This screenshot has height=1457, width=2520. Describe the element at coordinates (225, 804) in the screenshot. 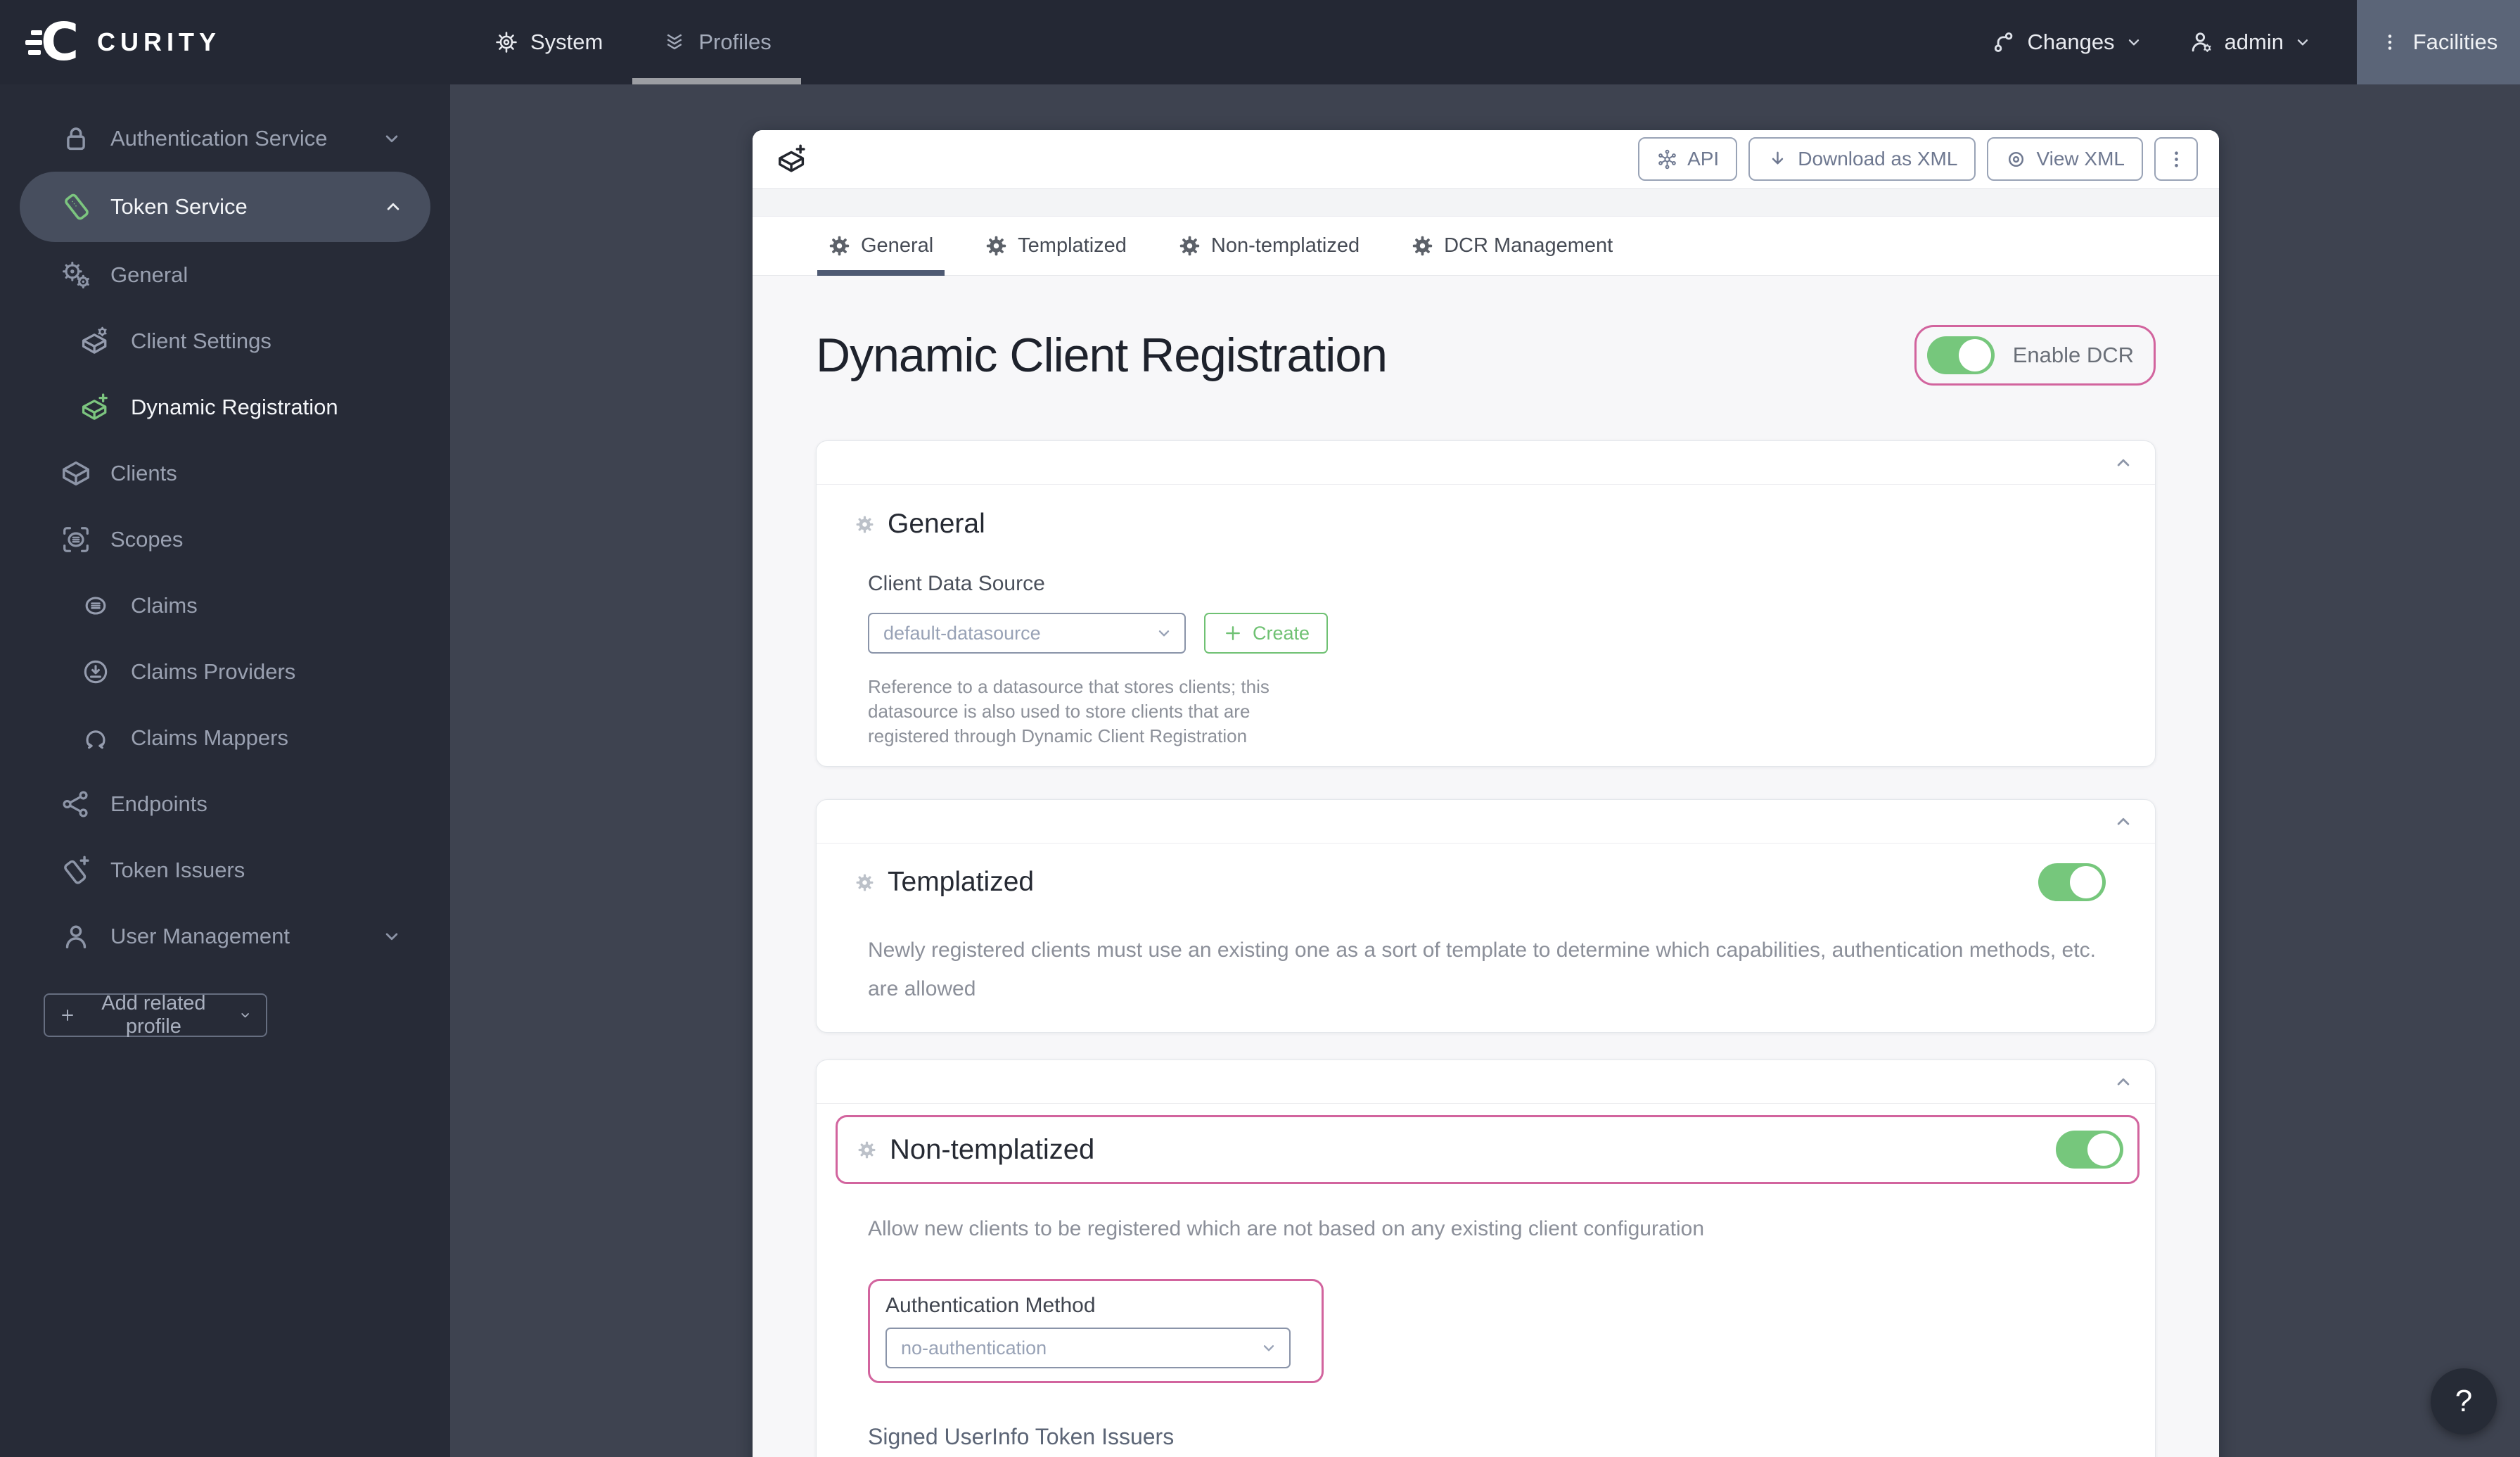

I see `sidebar-item-endpoints: Endpoints` at that location.